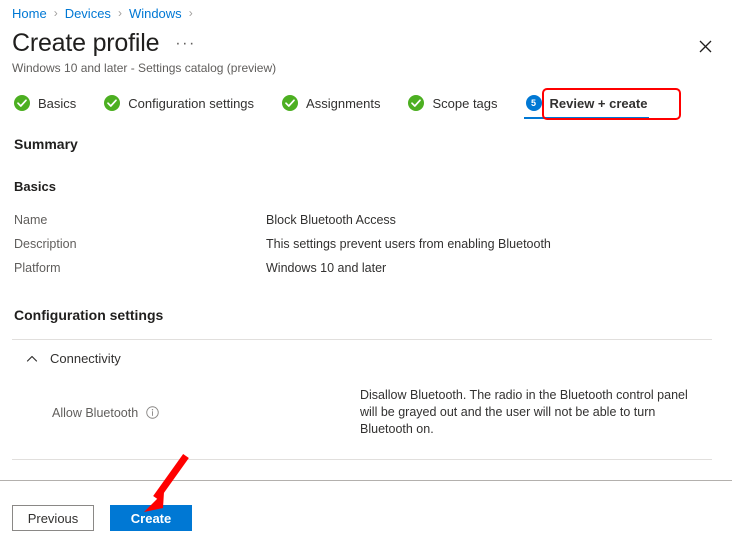  What do you see at coordinates (31, 220) in the screenshot?
I see `row-label: Name` at bounding box center [31, 220].